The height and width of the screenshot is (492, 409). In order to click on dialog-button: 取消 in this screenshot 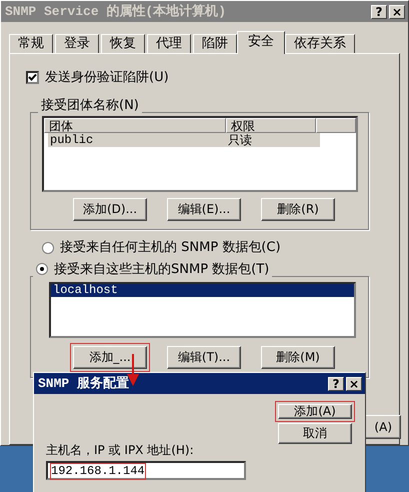, I will do `click(315, 433)`.